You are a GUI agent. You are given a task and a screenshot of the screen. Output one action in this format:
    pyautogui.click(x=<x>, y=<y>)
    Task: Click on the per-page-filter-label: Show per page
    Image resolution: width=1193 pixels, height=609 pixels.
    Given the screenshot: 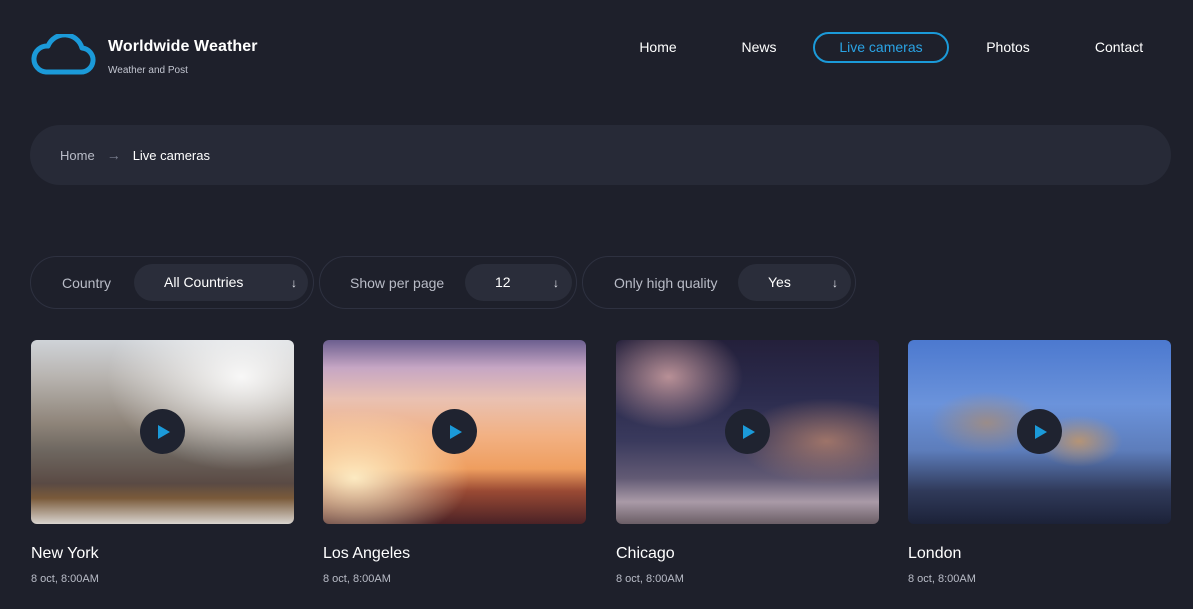 What is the action you would take?
    pyautogui.click(x=397, y=282)
    